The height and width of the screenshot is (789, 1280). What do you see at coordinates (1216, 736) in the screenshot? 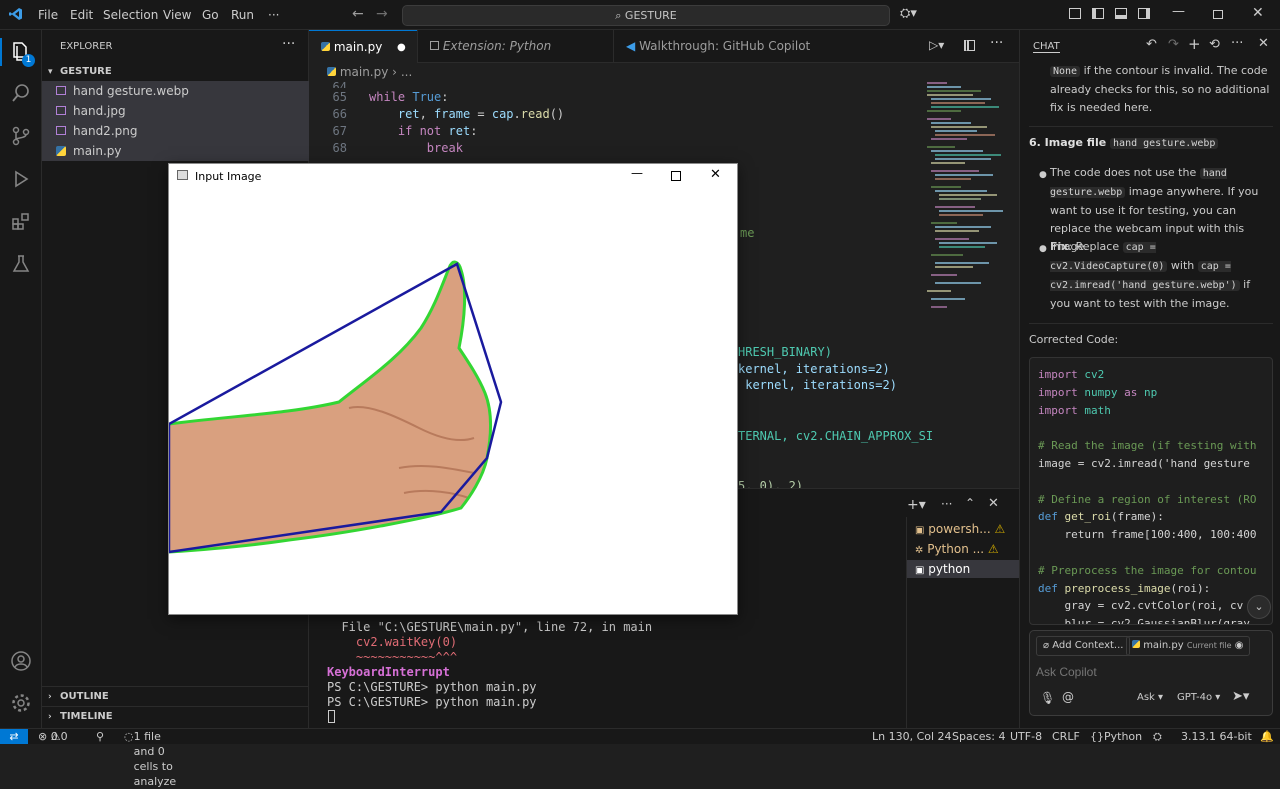
I see `python-interpreter: 3.13.1 64-bit` at bounding box center [1216, 736].